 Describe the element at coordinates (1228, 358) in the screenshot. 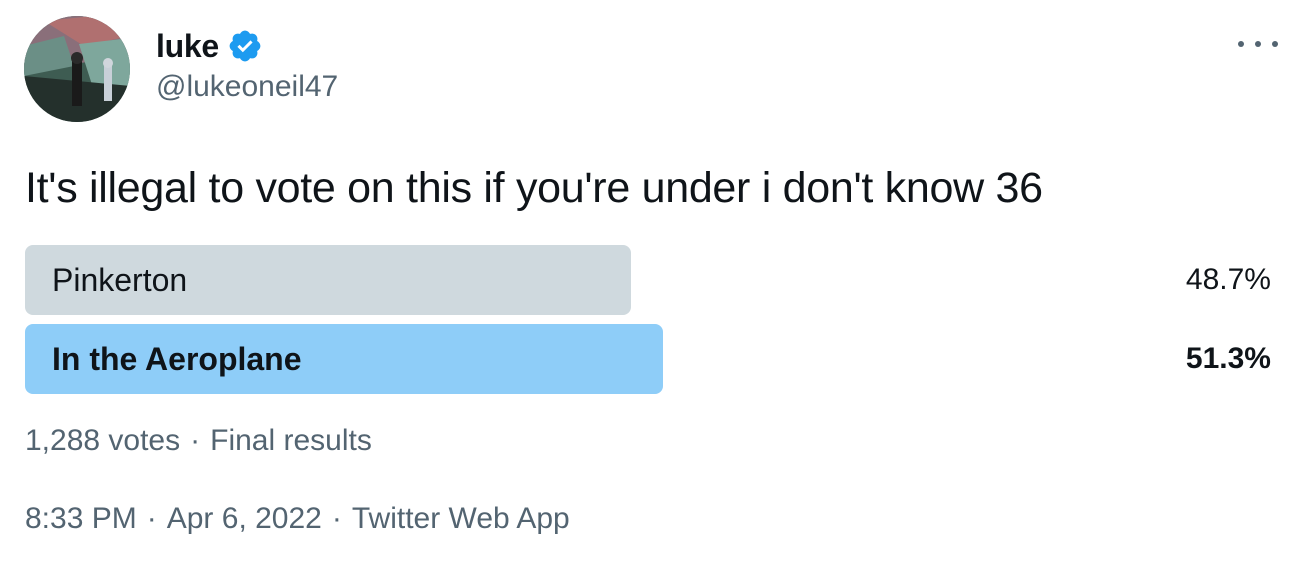

I see `poll-option-percent: 51.3%` at that location.